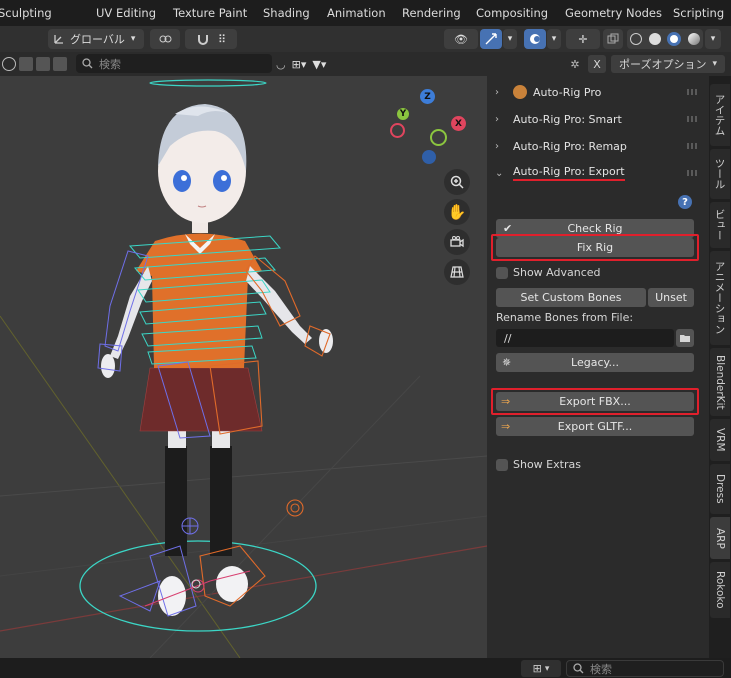  Describe the element at coordinates (520, 92) in the screenshot. I see `auto-rig-pro-icon` at that location.